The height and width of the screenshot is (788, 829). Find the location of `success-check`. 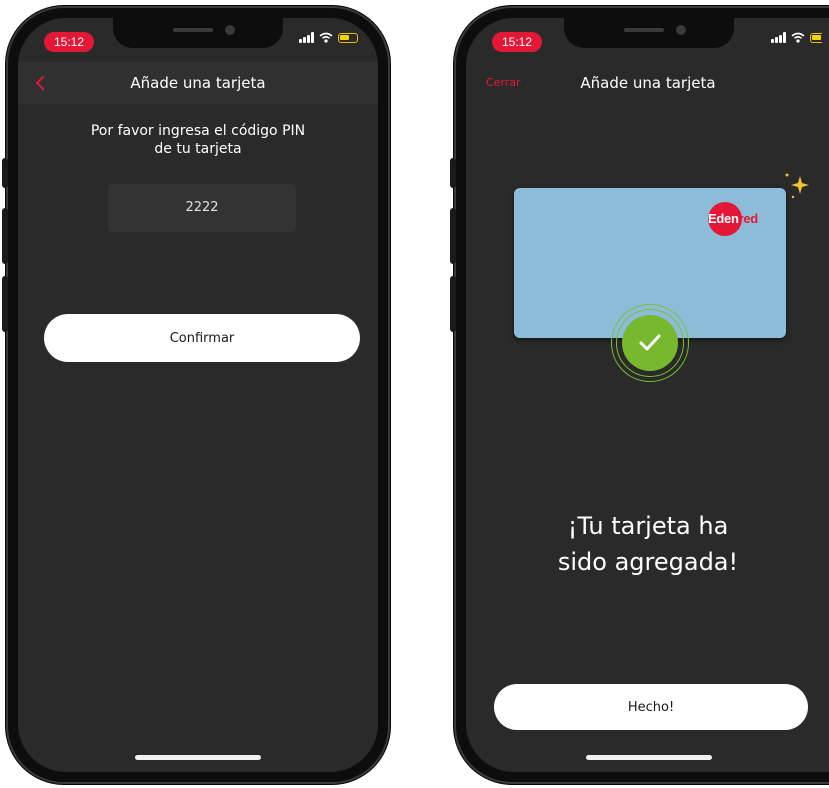

success-check is located at coordinates (650, 343).